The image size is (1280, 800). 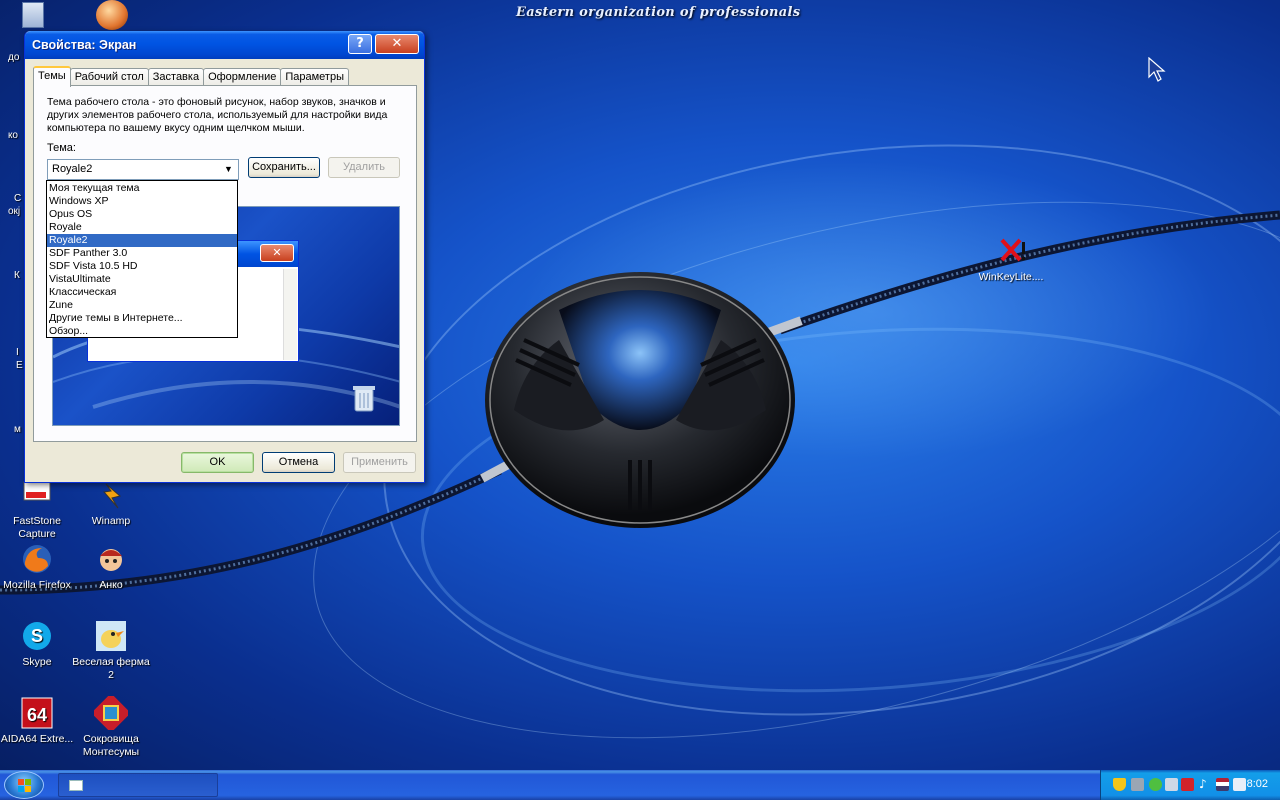 I want to click on desktop-icon-label: Mozilla Firefox, so click(x=37, y=585).